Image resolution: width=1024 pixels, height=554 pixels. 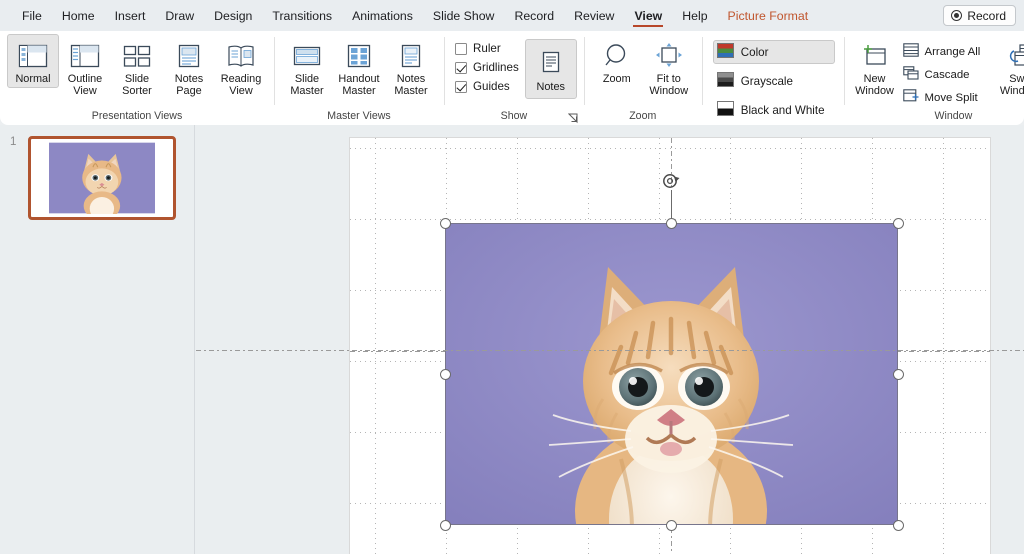 I want to click on guides-checkbox-row: Guides, so click(x=487, y=86).